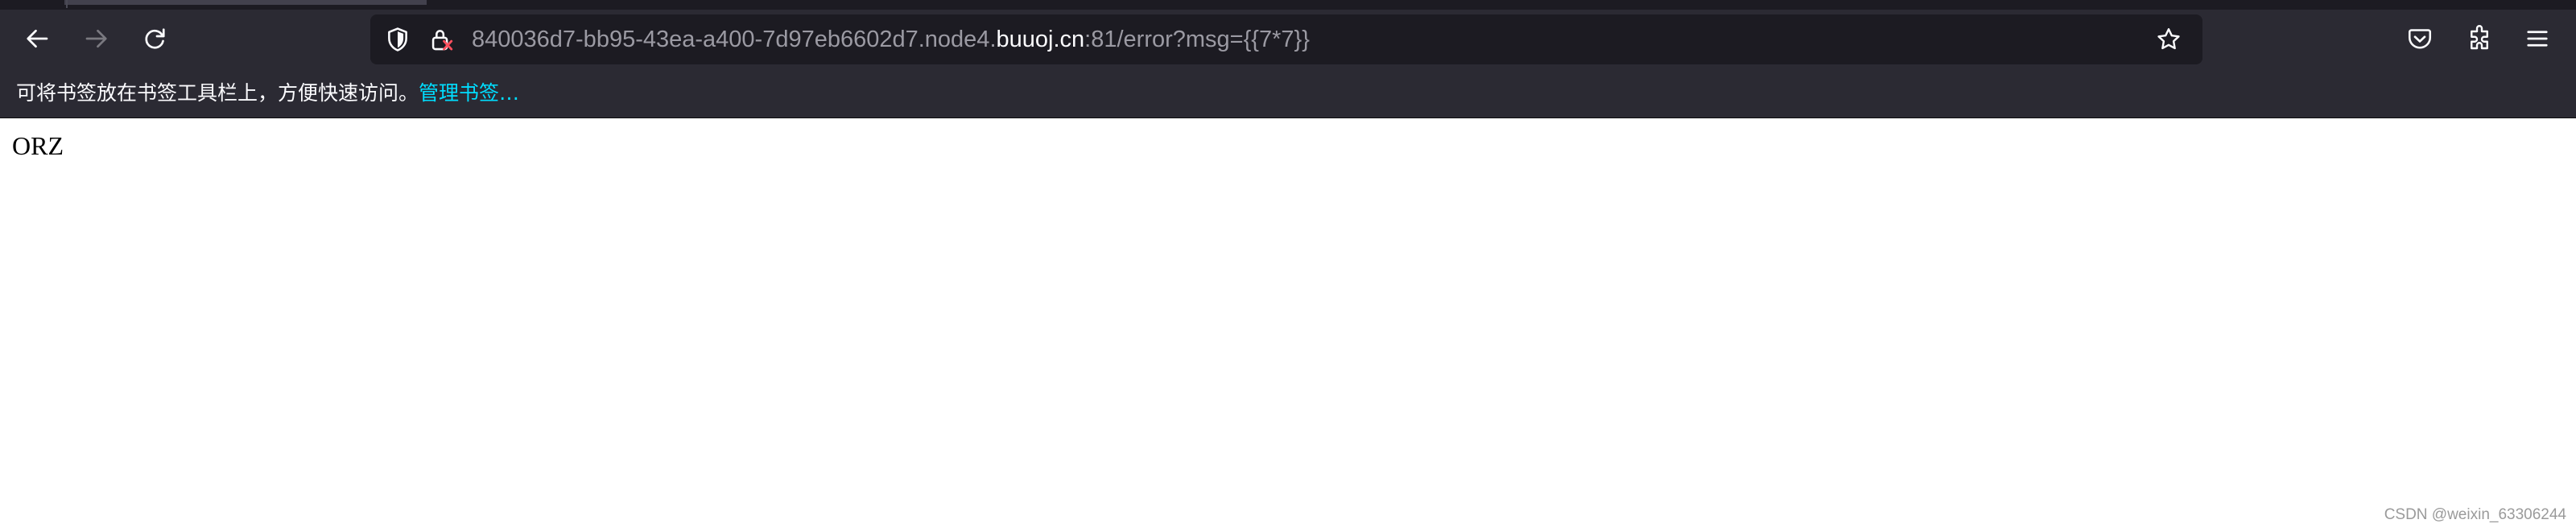 The height and width of the screenshot is (532, 2576). I want to click on reload-button, so click(154, 39).